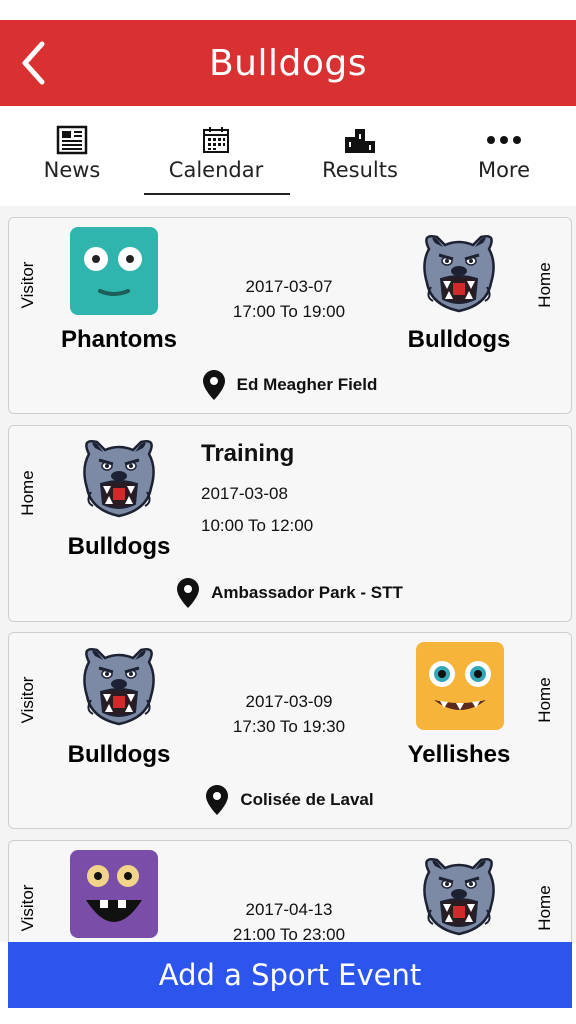  What do you see at coordinates (504, 170) in the screenshot?
I see `tab-more-label: More` at bounding box center [504, 170].